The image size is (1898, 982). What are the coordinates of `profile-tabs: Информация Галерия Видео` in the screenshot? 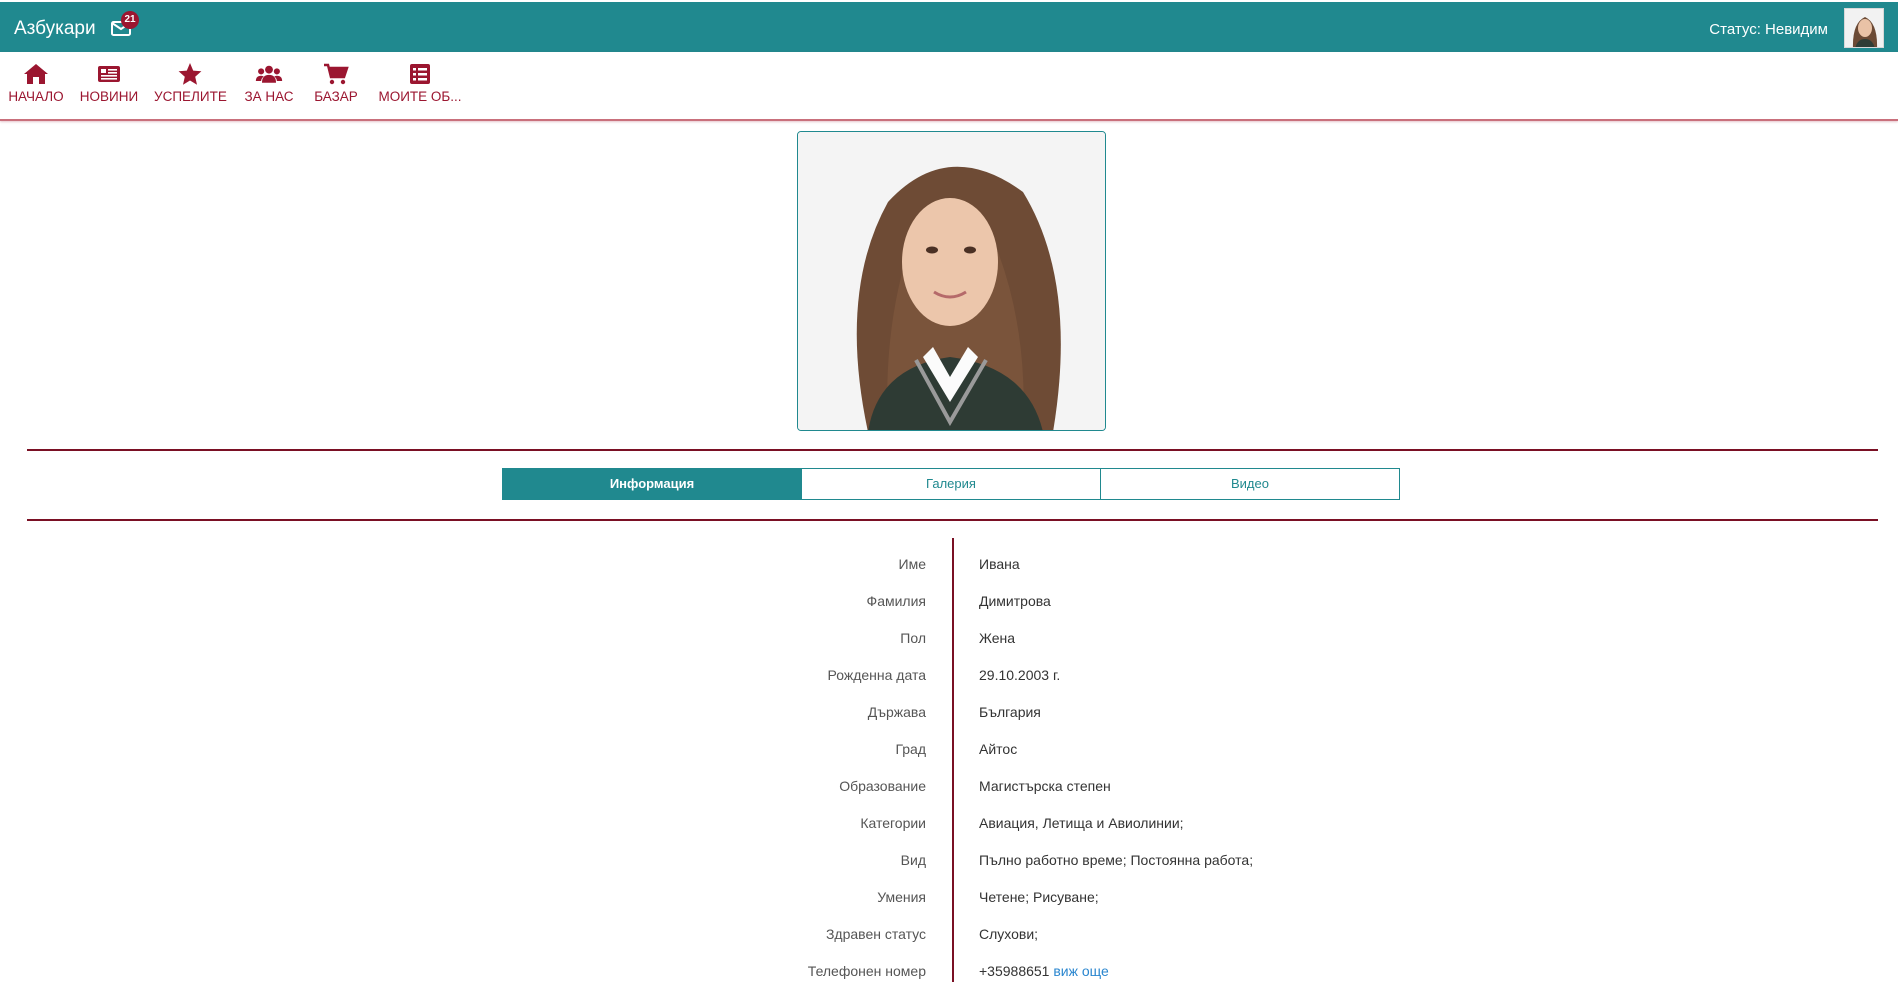 It's located at (951, 484).